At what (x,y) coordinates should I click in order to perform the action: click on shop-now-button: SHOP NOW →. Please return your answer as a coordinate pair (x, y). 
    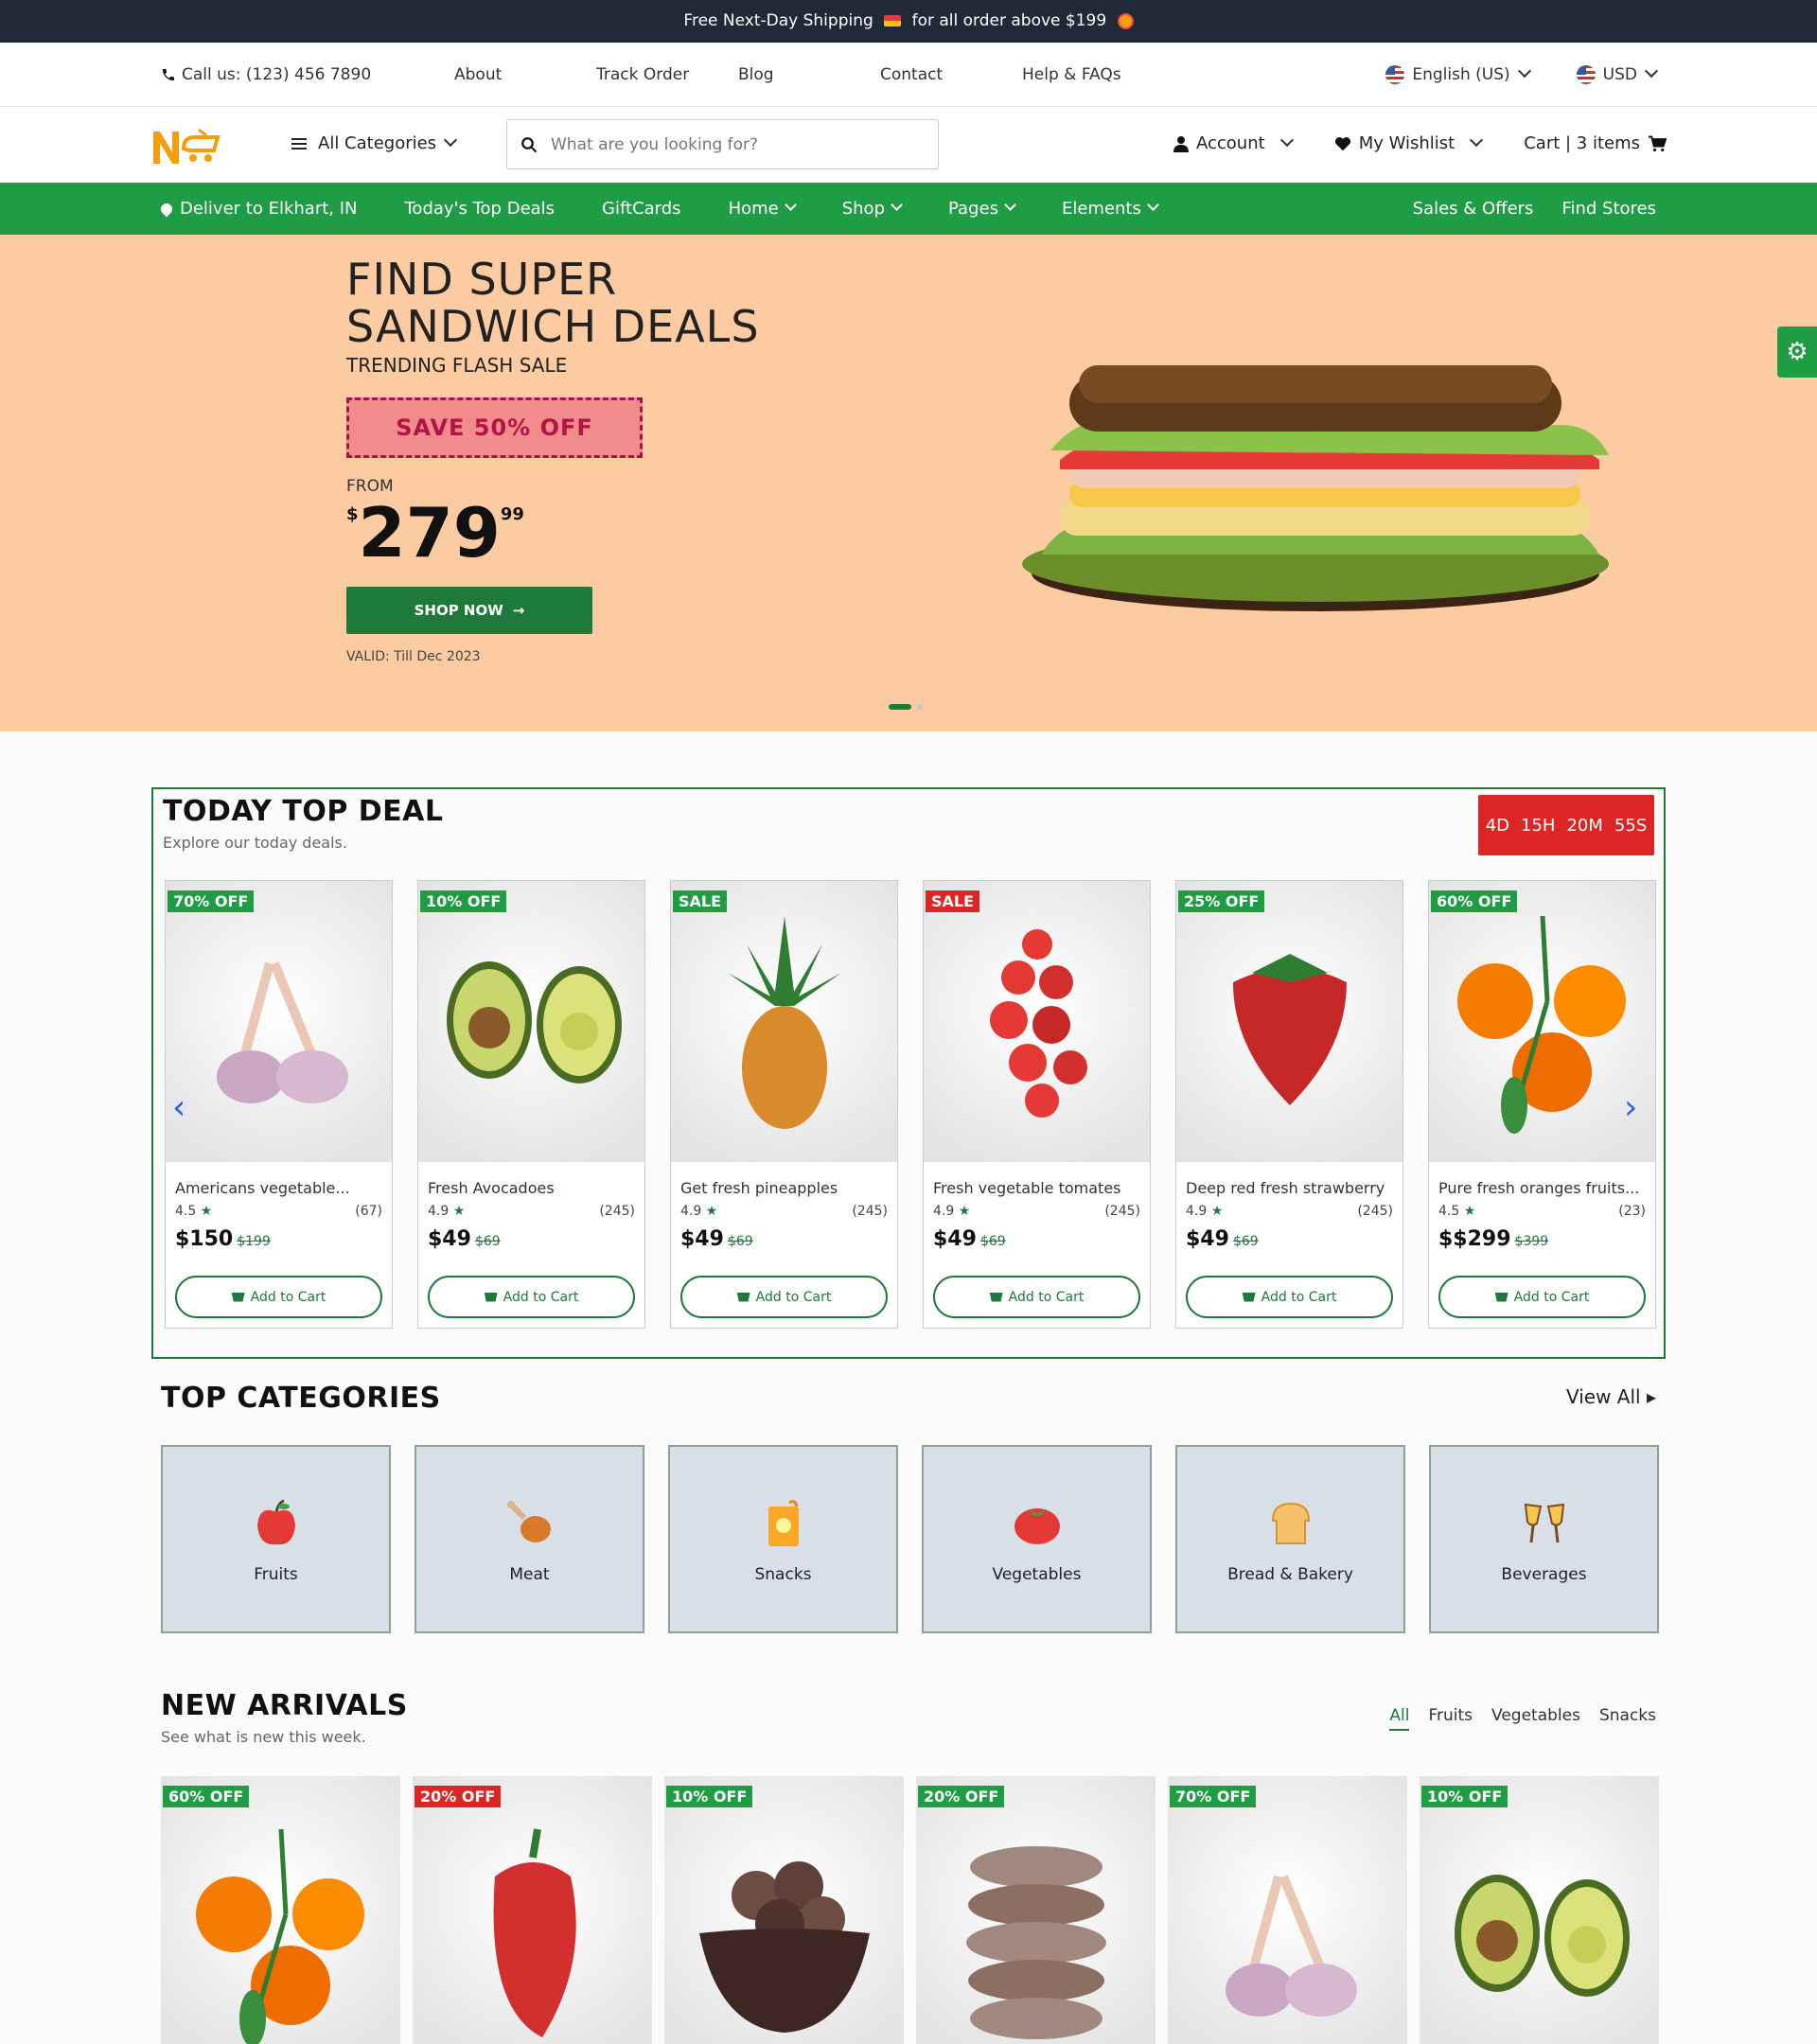
    Looking at the image, I should click on (469, 610).